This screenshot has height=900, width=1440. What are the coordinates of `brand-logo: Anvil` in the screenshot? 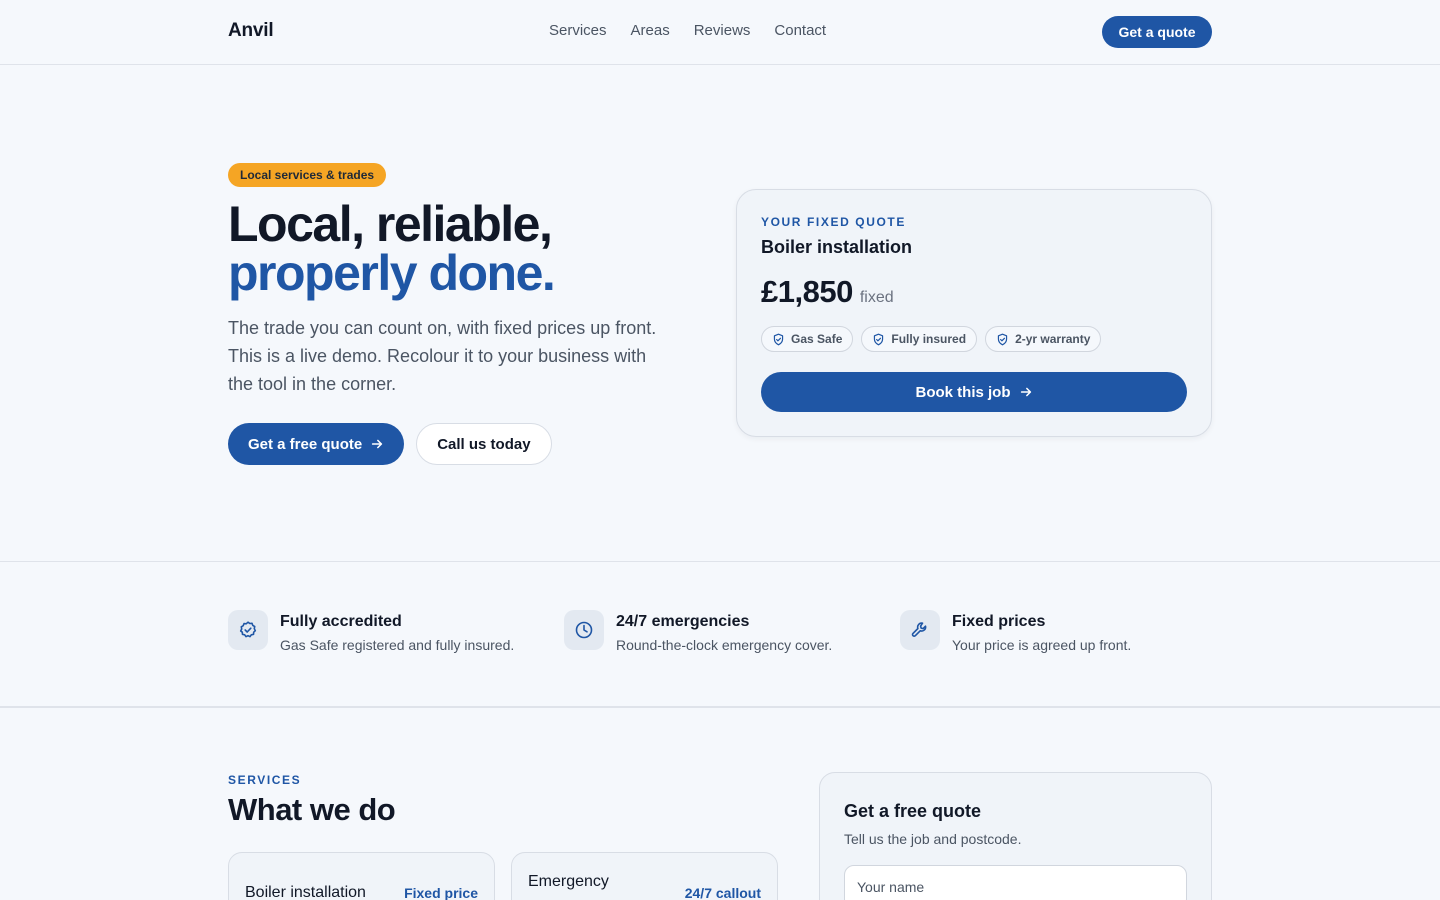 It's located at (251, 31).